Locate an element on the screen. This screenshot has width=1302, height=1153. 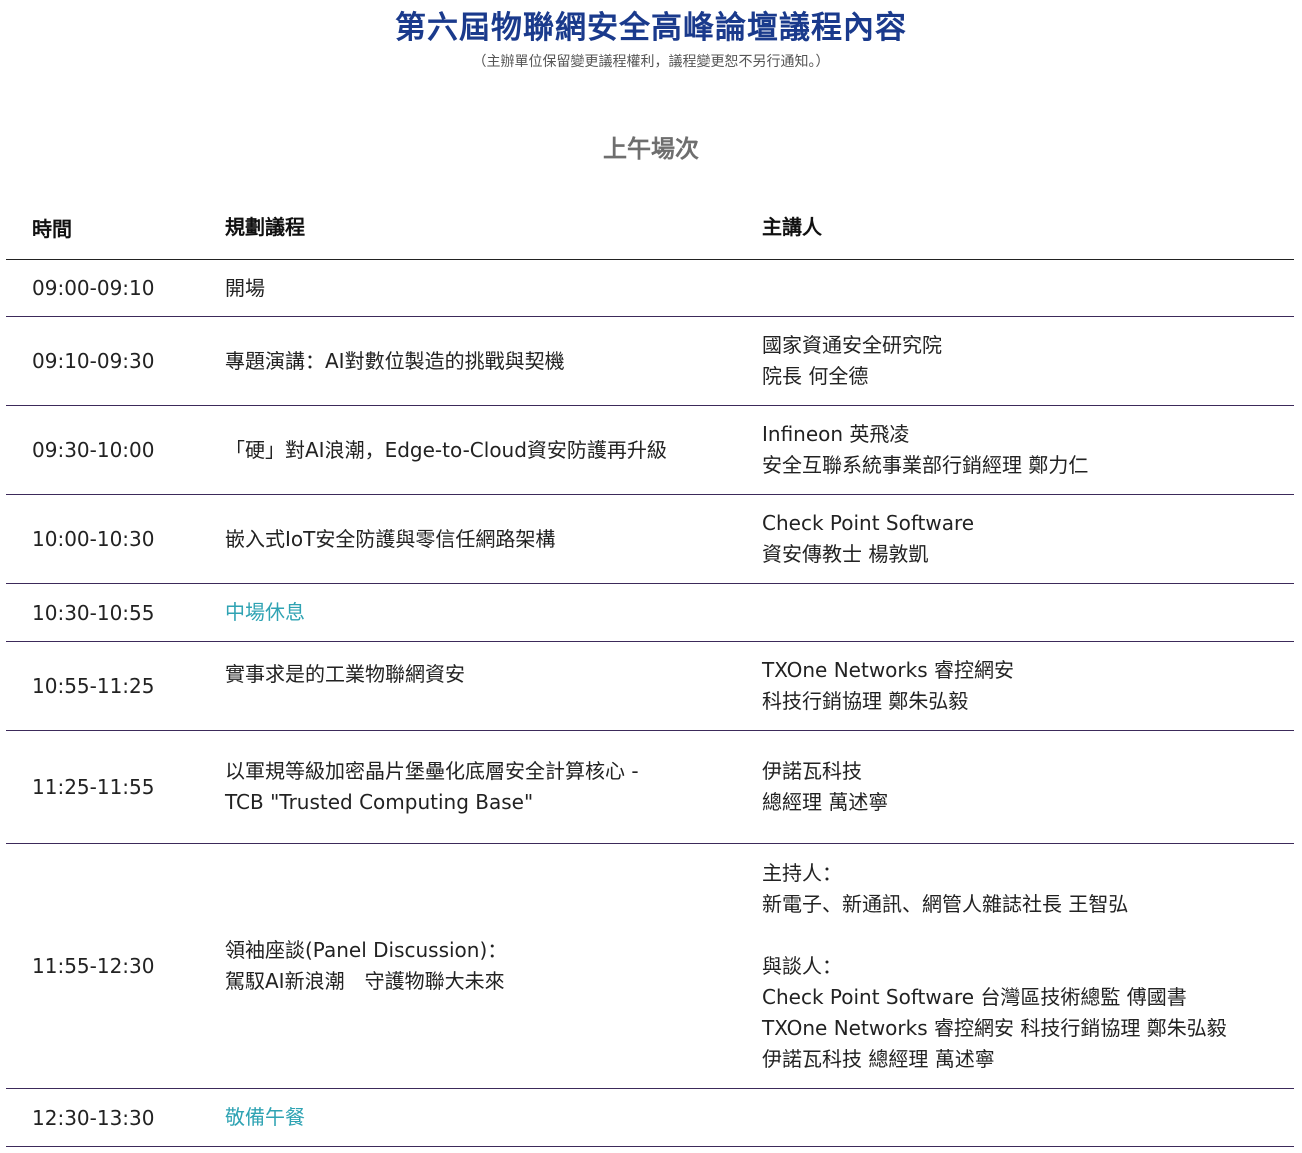
agenda-row: 12:30-13:30 敬備午餐 is located at coordinates (650, 1118).